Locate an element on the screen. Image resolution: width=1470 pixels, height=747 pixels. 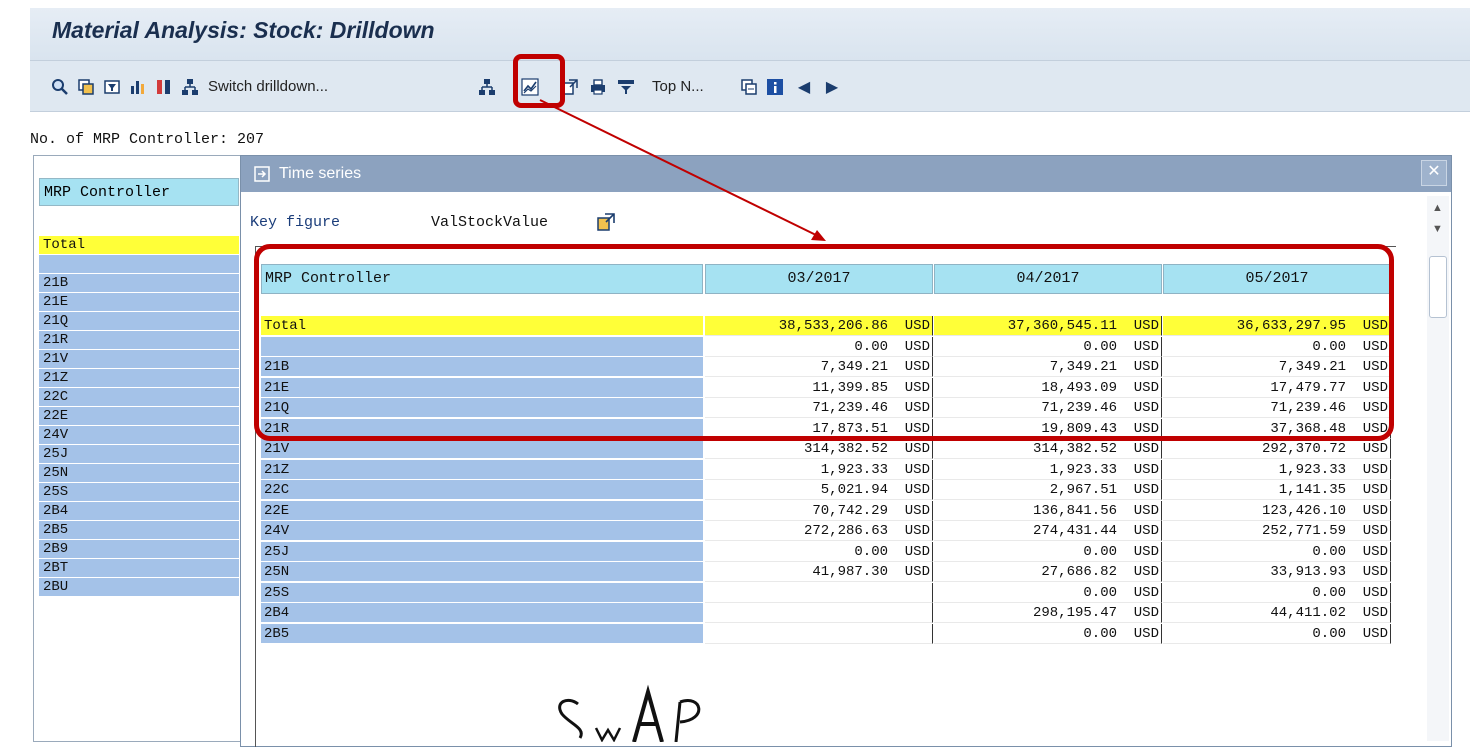
row-label: 25N is located at coordinates (482, 572).